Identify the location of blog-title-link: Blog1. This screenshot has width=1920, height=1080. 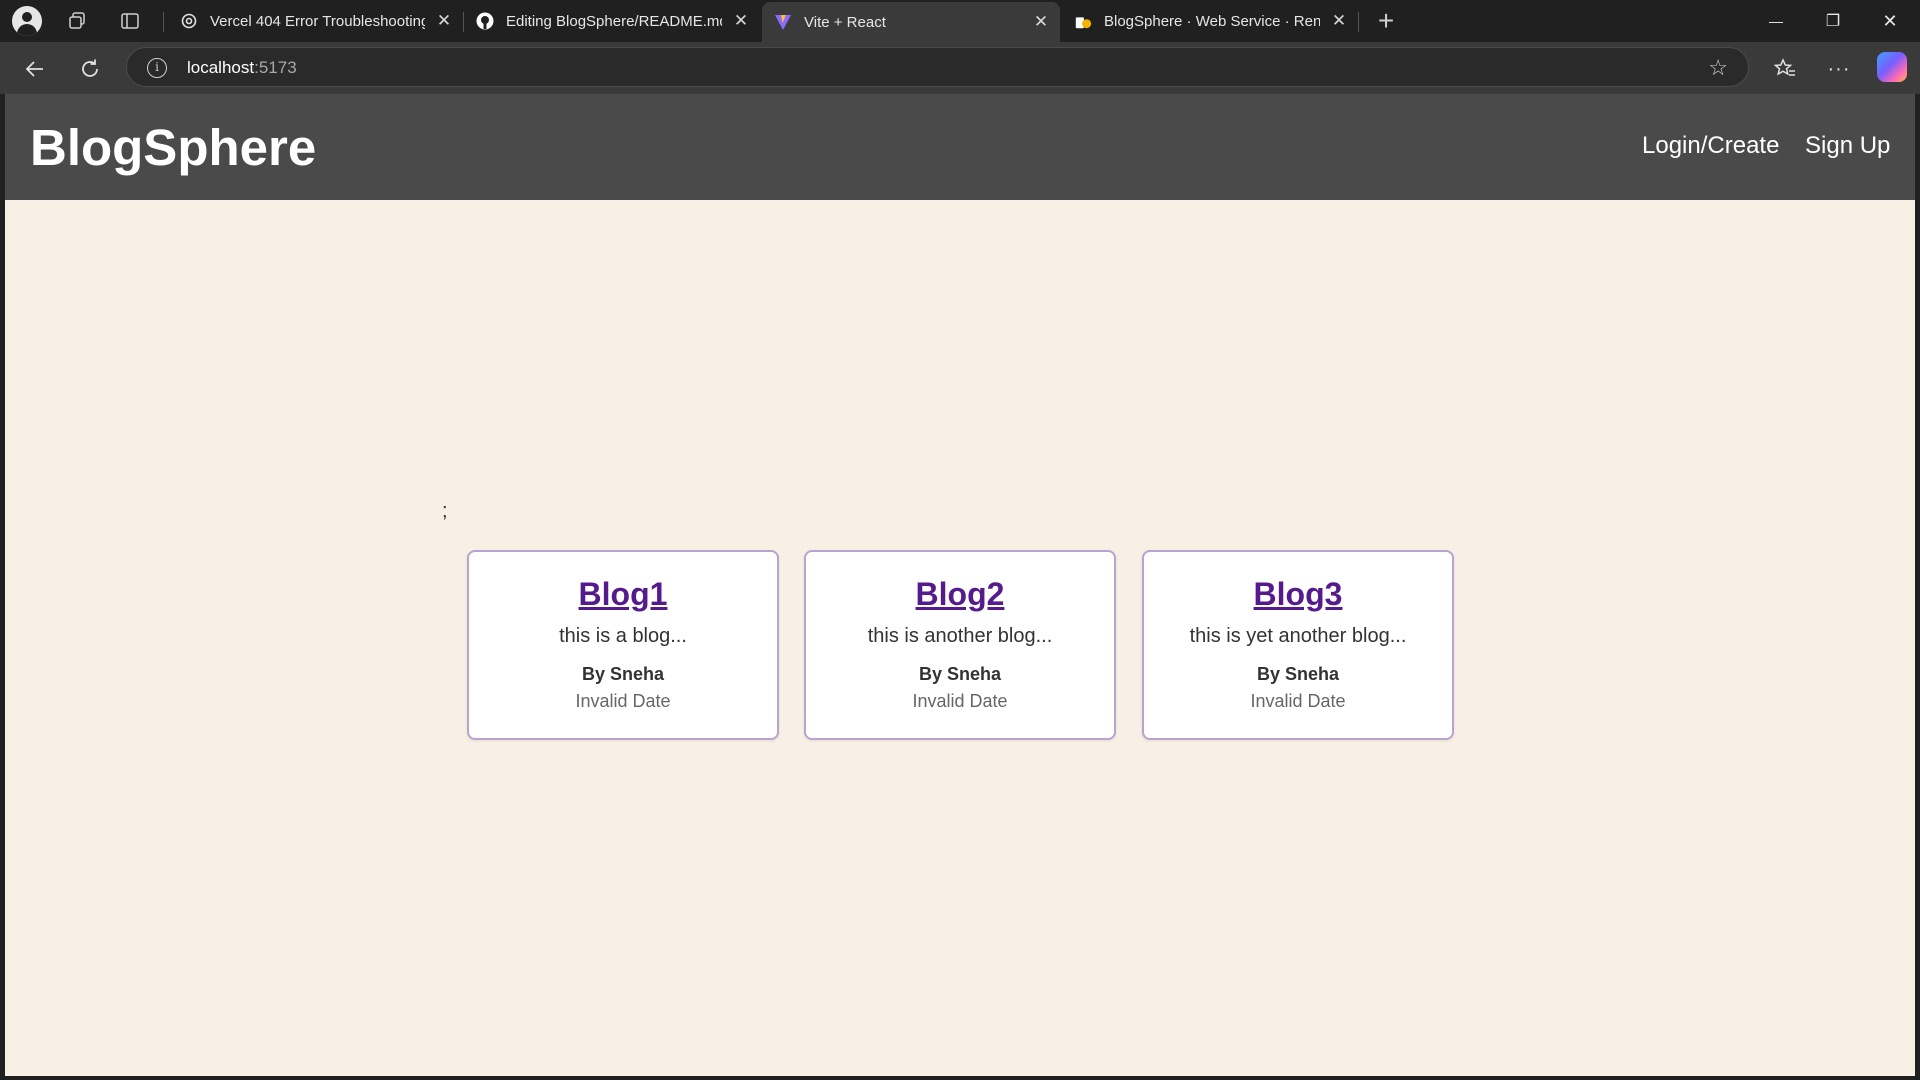
(623, 594).